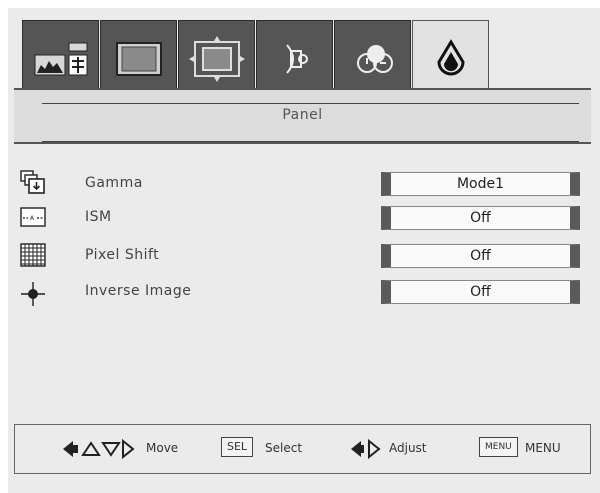  Describe the element at coordinates (33, 294) in the screenshot. I see `inverse-image-icon` at that location.